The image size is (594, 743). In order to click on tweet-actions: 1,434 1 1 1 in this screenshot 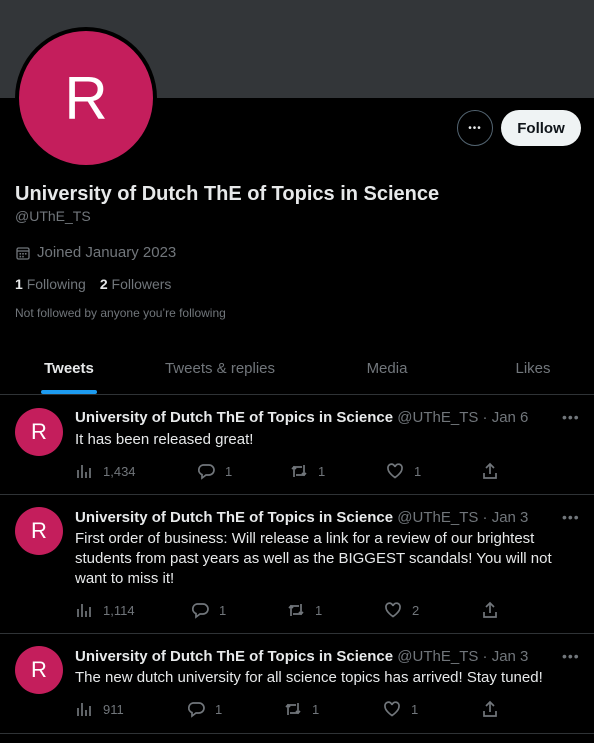, I will do `click(290, 472)`.